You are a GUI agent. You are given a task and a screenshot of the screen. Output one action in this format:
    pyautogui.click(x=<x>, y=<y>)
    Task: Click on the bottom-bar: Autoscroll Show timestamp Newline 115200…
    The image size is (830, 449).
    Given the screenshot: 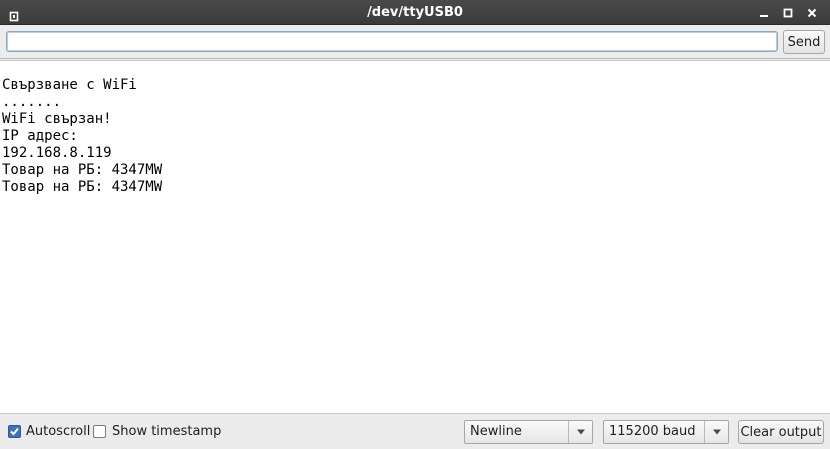 What is the action you would take?
    pyautogui.click(x=415, y=431)
    